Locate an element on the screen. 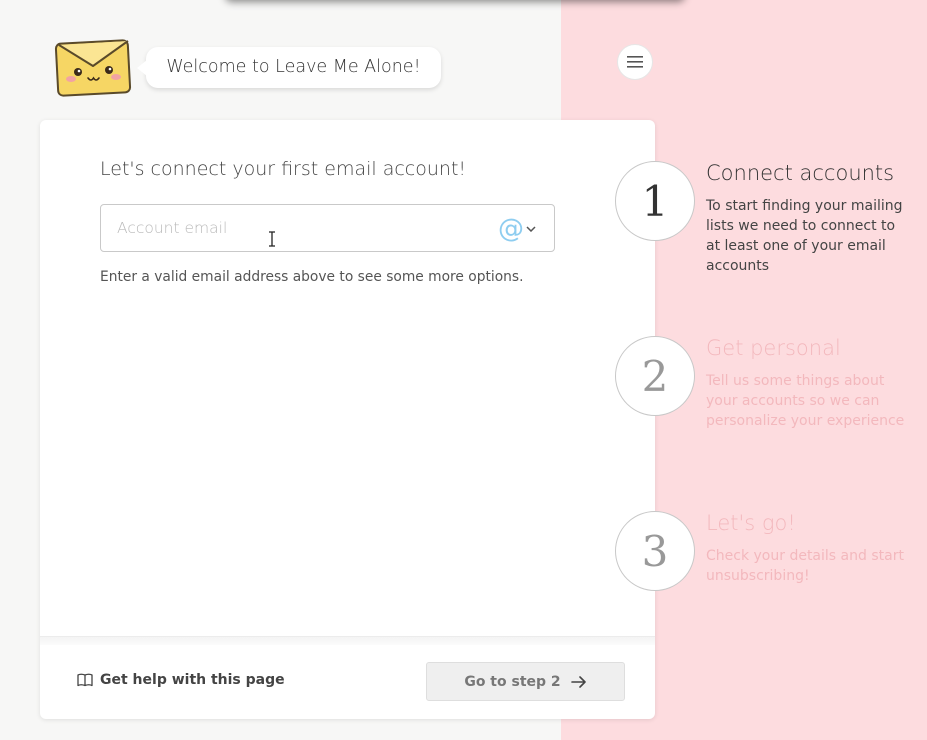 This screenshot has height=740, width=927. email-provider-dropdown: @ is located at coordinates (517, 229).